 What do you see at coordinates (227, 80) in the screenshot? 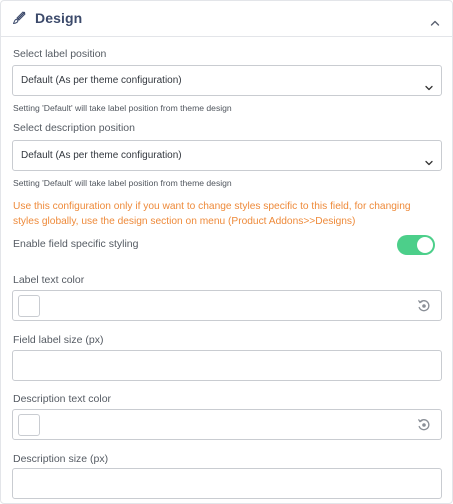
I see `label-position-select: Default (As per theme configuration)` at bounding box center [227, 80].